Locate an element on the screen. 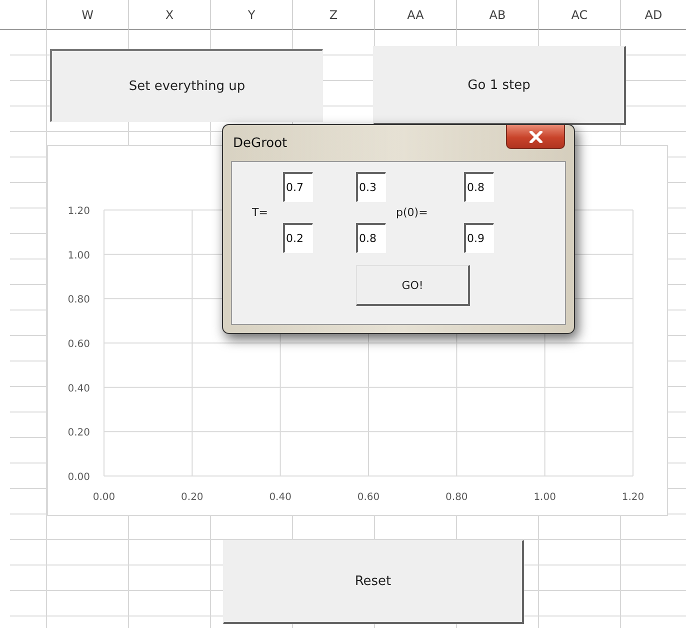 Image resolution: width=686 pixels, height=628 pixels. column-header: AD is located at coordinates (653, 15).